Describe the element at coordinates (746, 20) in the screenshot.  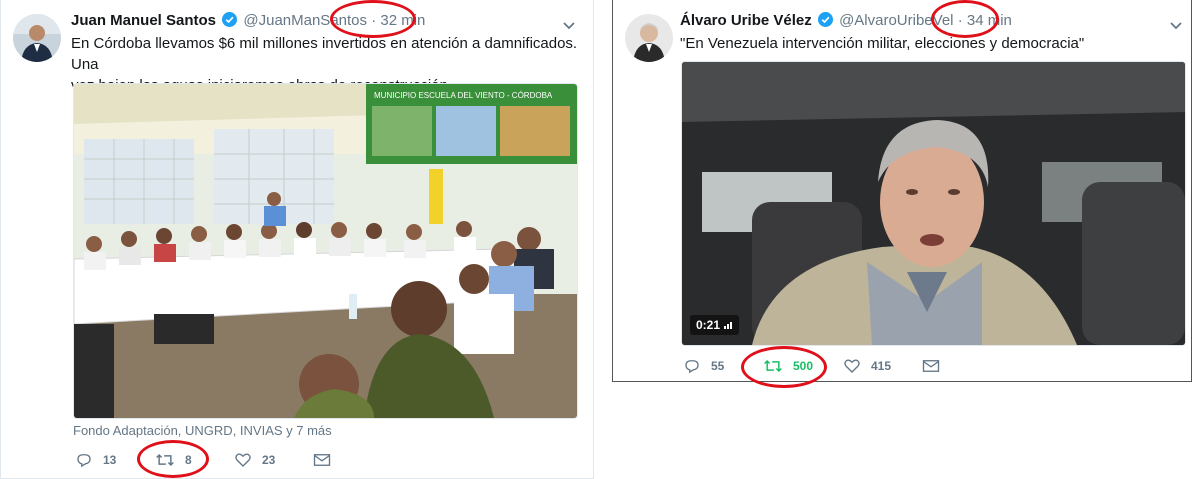
I see `author-name: Álvaro Uribe Vélez` at that location.